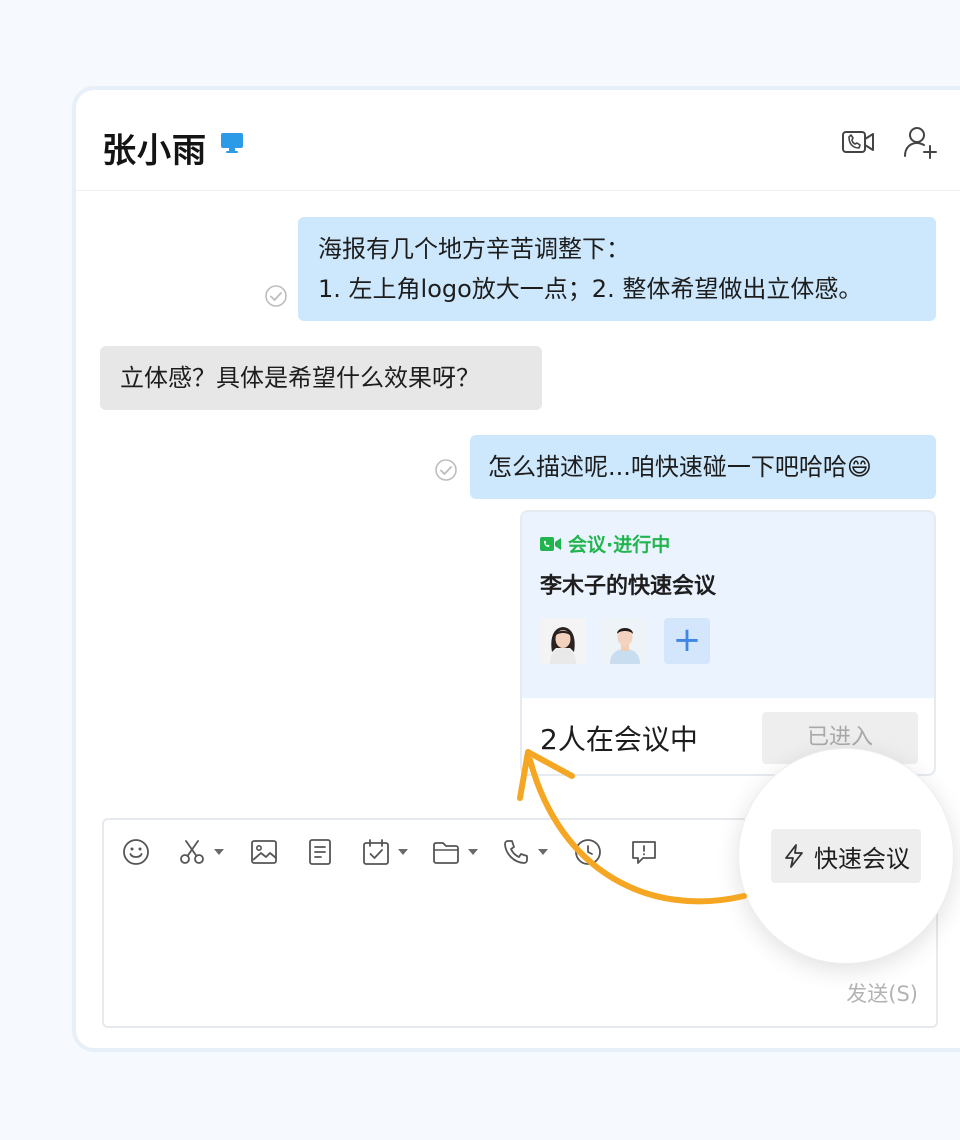 The image size is (960, 1140). I want to click on scissors-icon, so click(192, 852).